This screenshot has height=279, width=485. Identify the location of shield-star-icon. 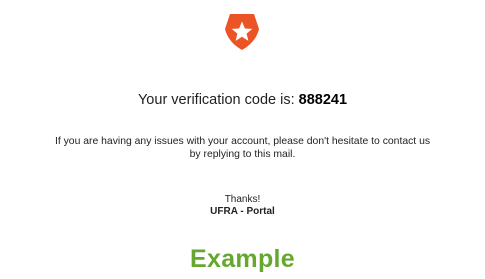
(242, 32).